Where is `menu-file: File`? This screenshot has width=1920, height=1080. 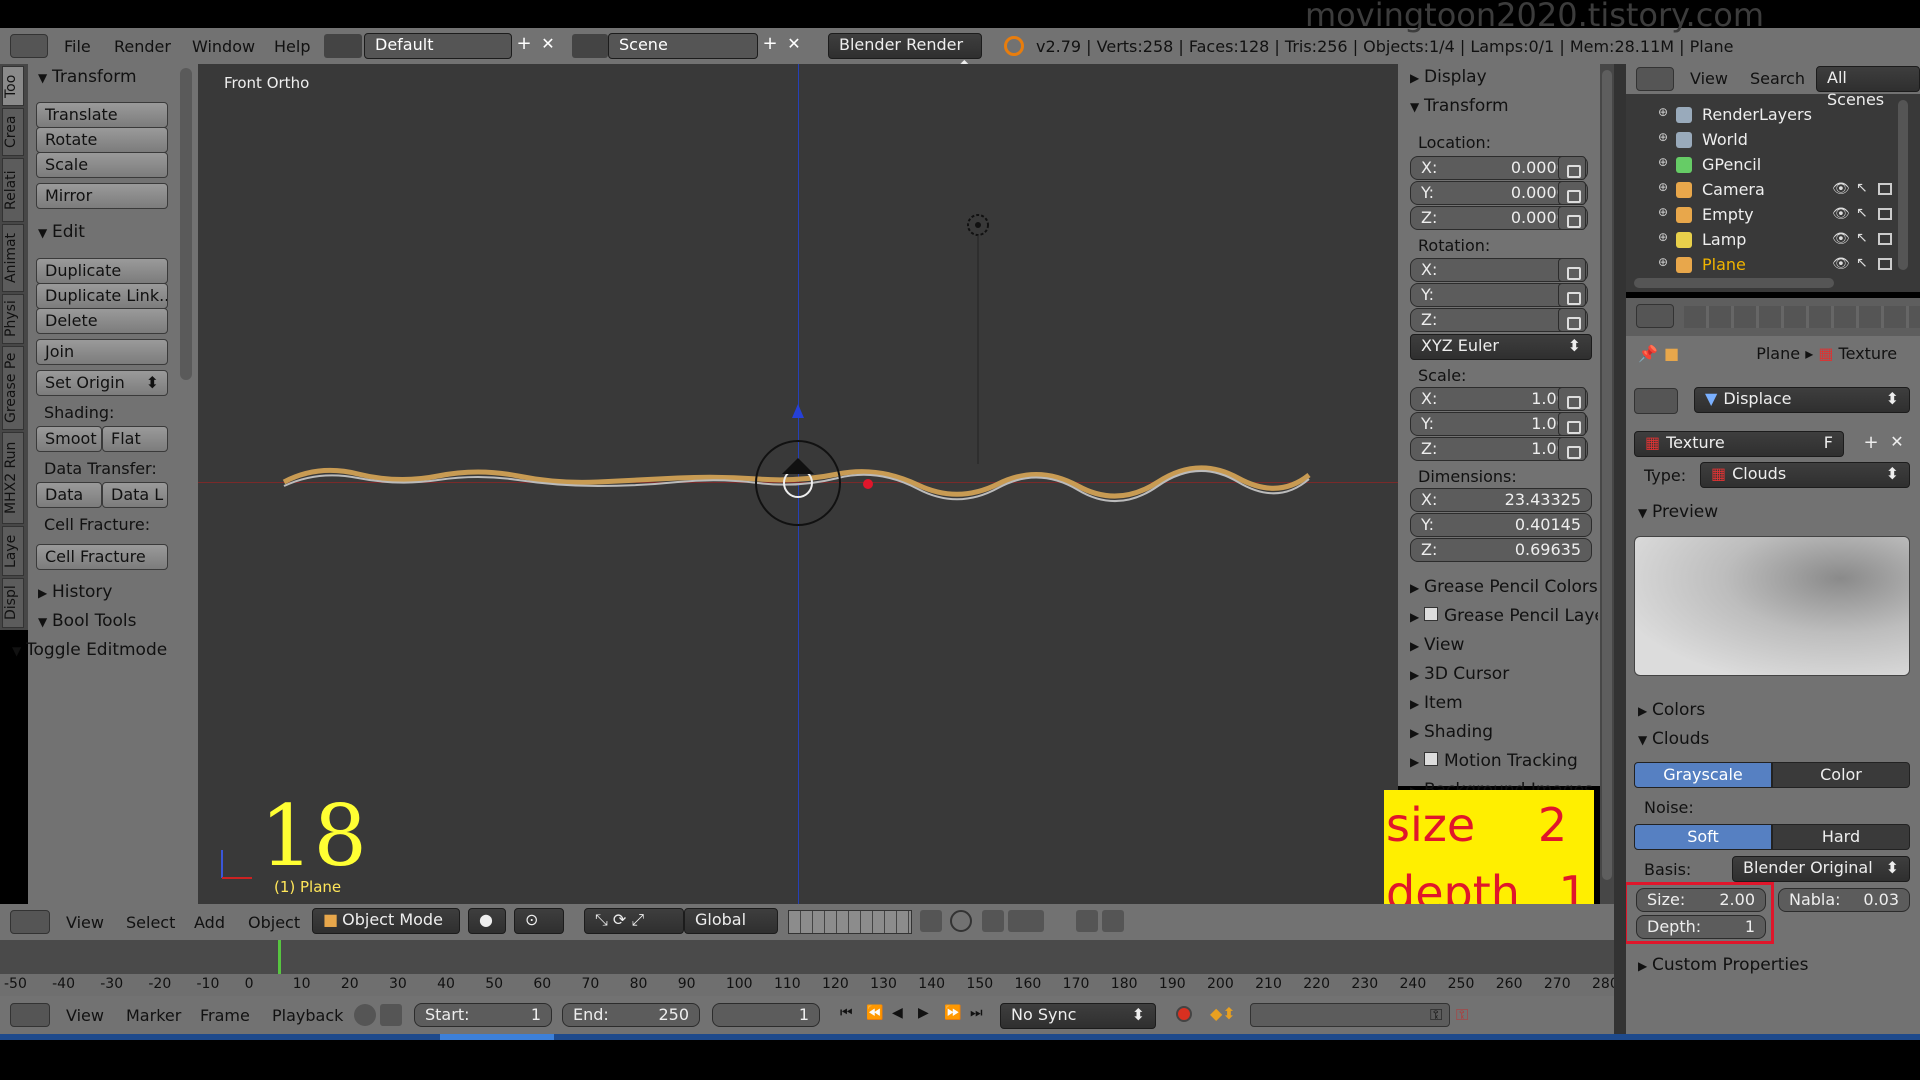
menu-file: File is located at coordinates (77, 46).